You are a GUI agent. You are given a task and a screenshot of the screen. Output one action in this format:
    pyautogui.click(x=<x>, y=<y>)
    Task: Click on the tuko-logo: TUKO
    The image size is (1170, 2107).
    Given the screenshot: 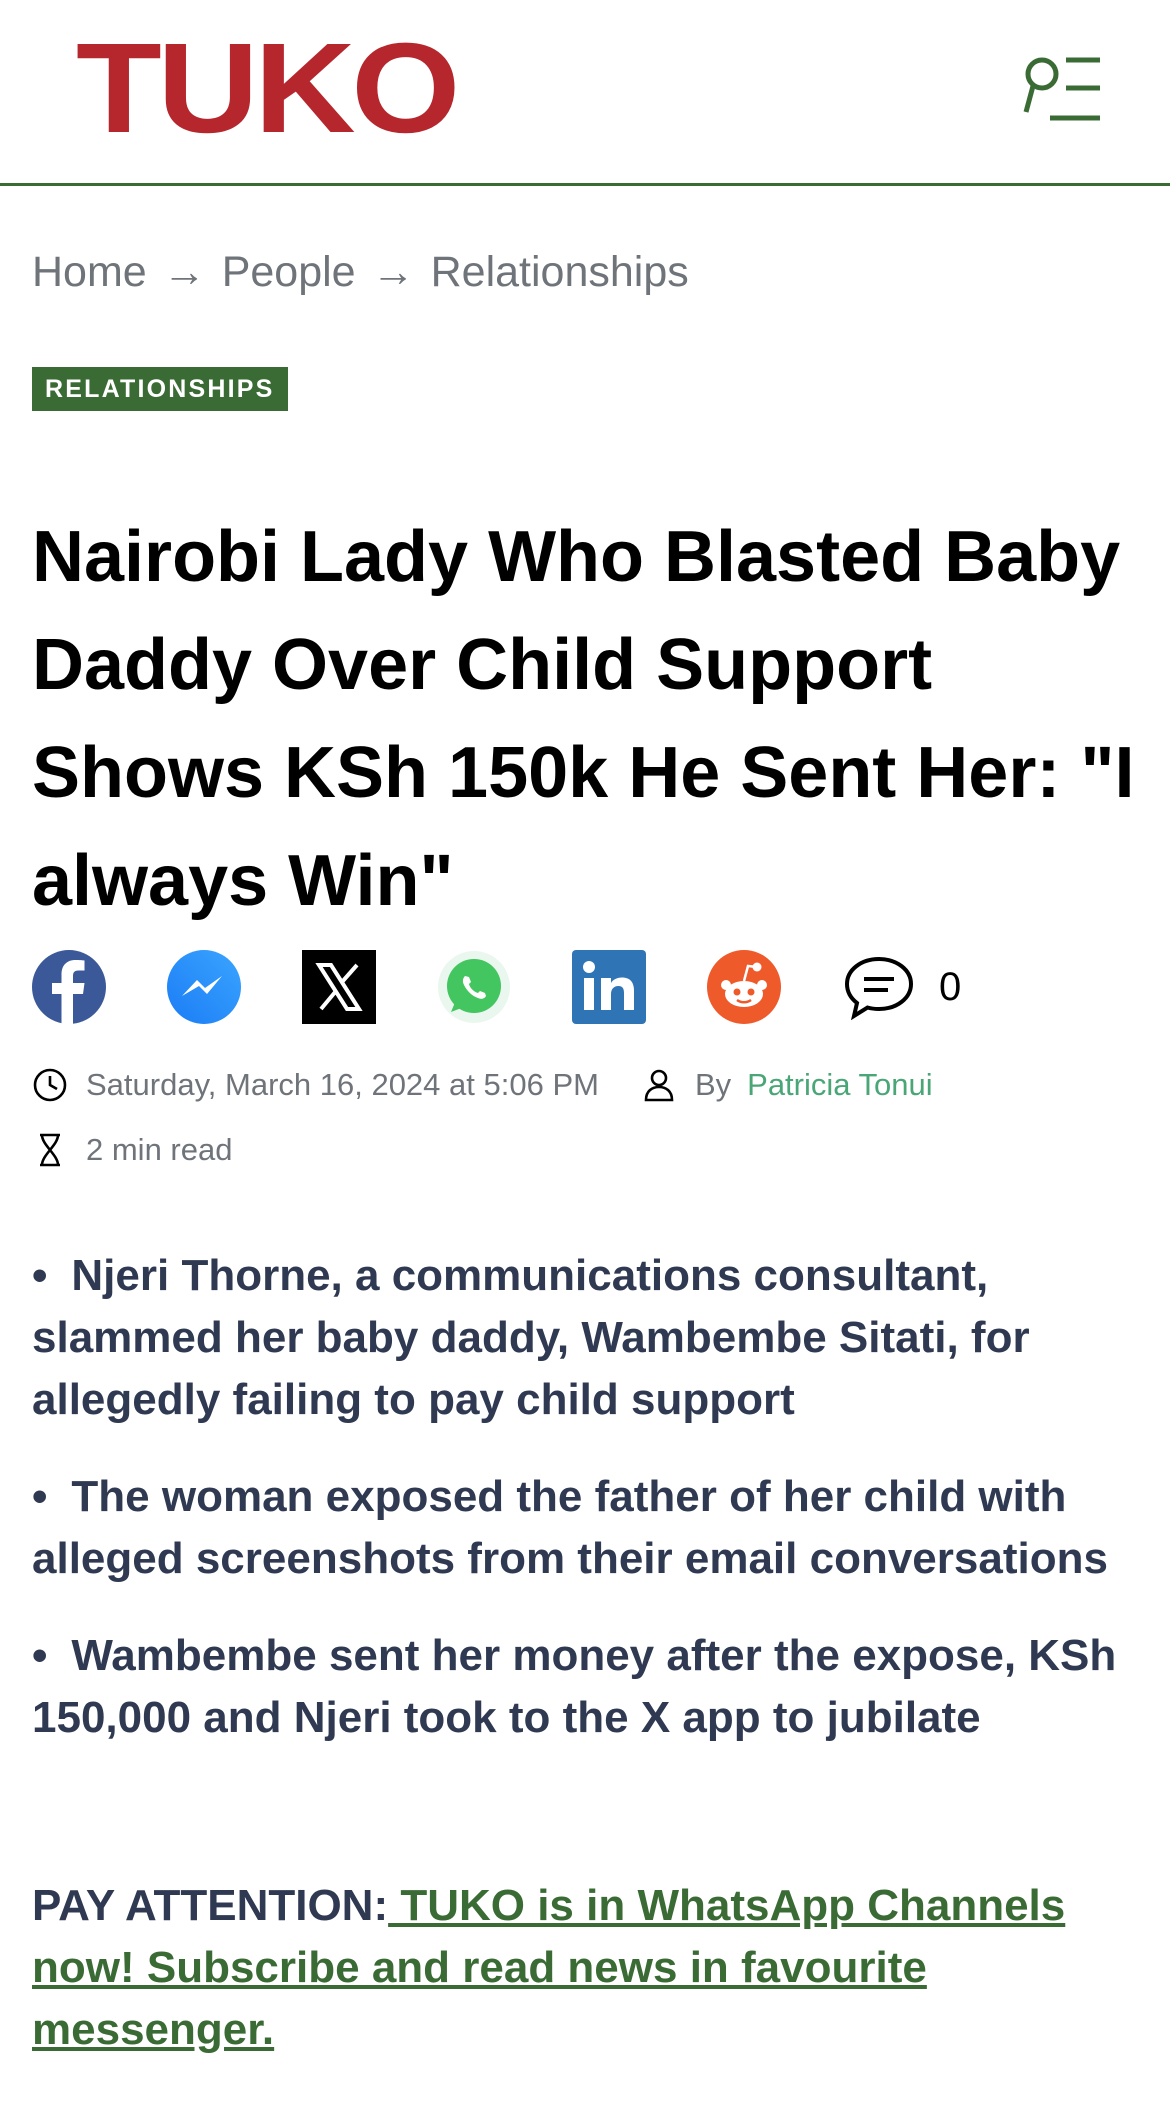 What is the action you would take?
    pyautogui.click(x=268, y=88)
    